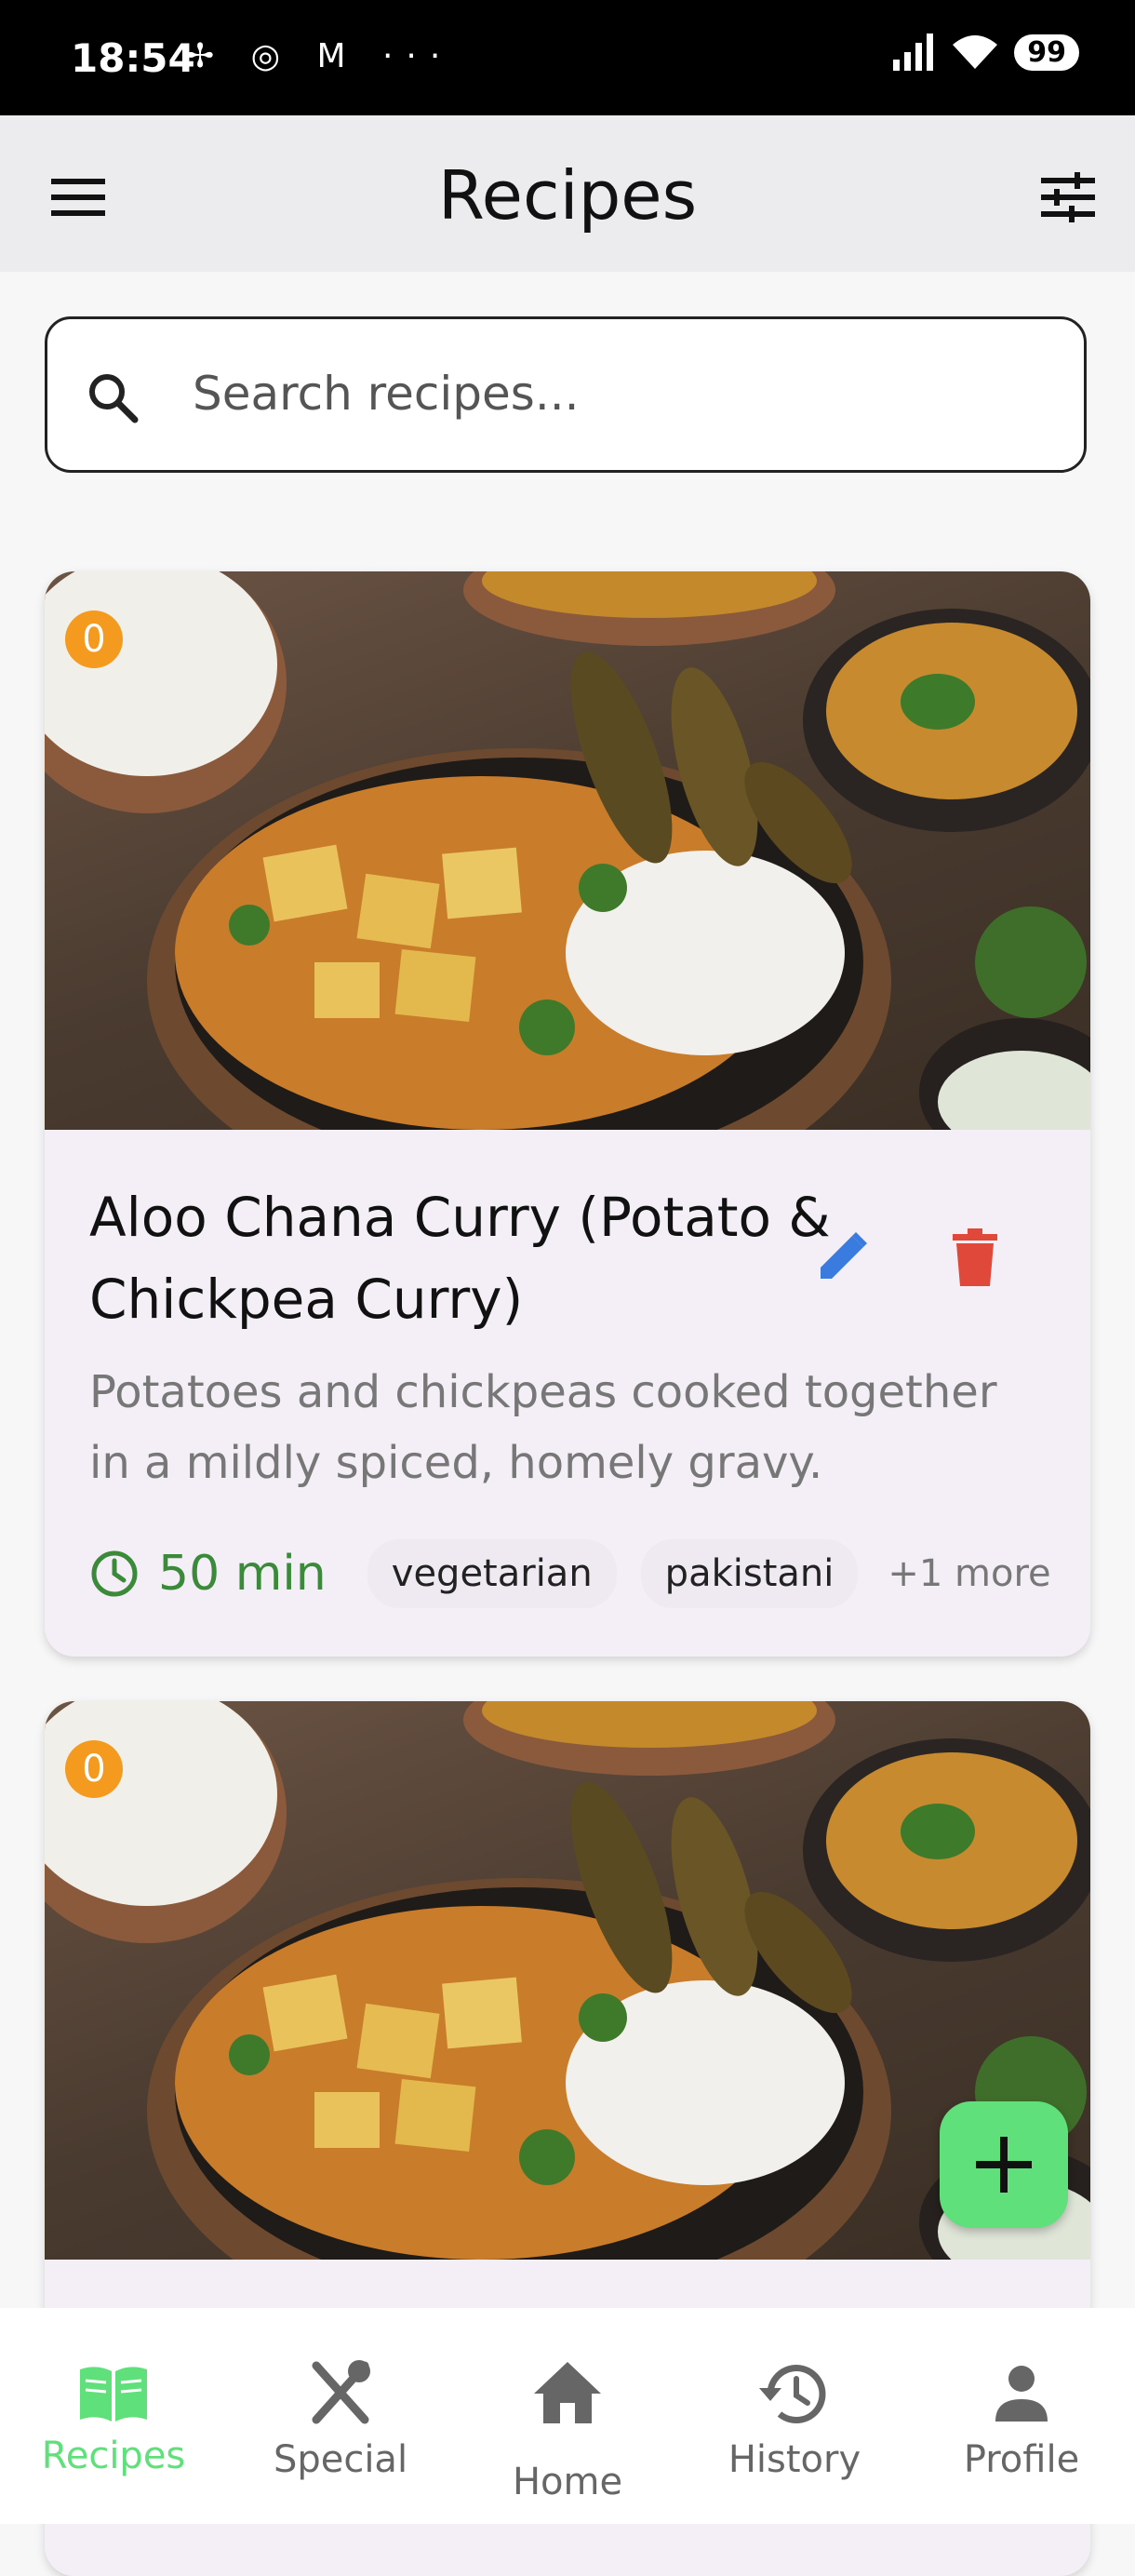 This screenshot has width=1135, height=2576. Describe the element at coordinates (913, 52) in the screenshot. I see `signal-icon` at that location.